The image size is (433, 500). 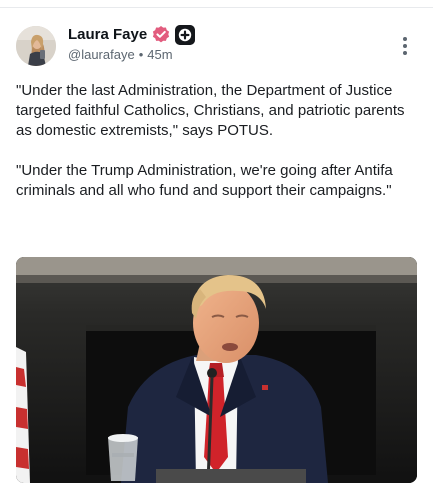 What do you see at coordinates (159, 54) in the screenshot?
I see `post-time: 45m` at bounding box center [159, 54].